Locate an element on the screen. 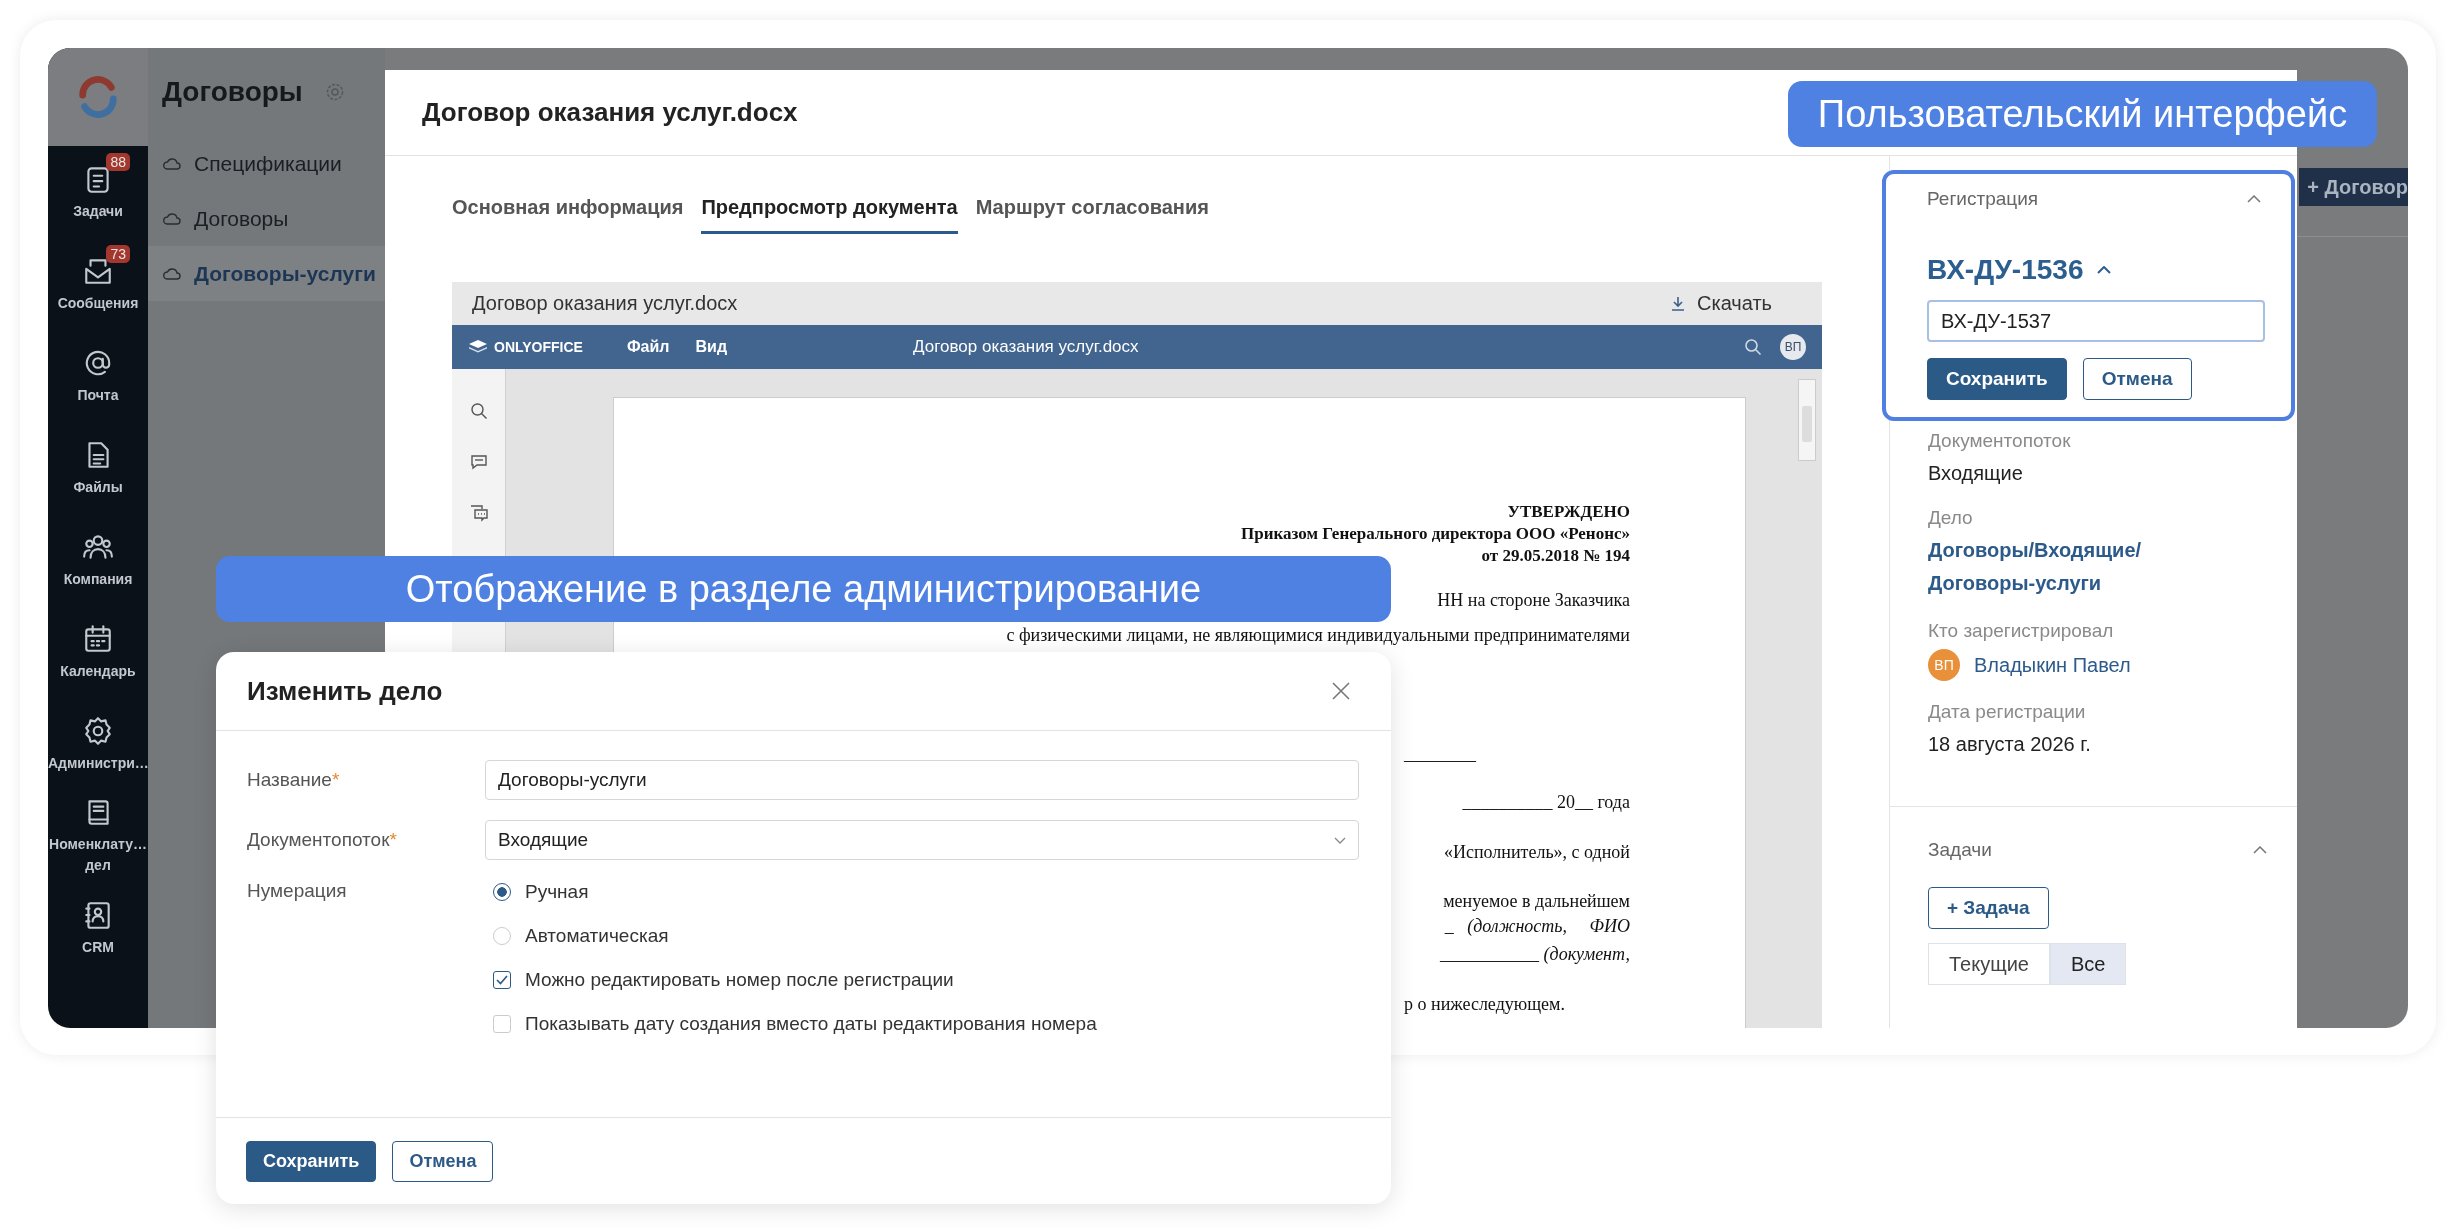  document-text: с физическими лицами, не являющимися индивидуальными предпринимателями is located at coordinates (1318, 635).